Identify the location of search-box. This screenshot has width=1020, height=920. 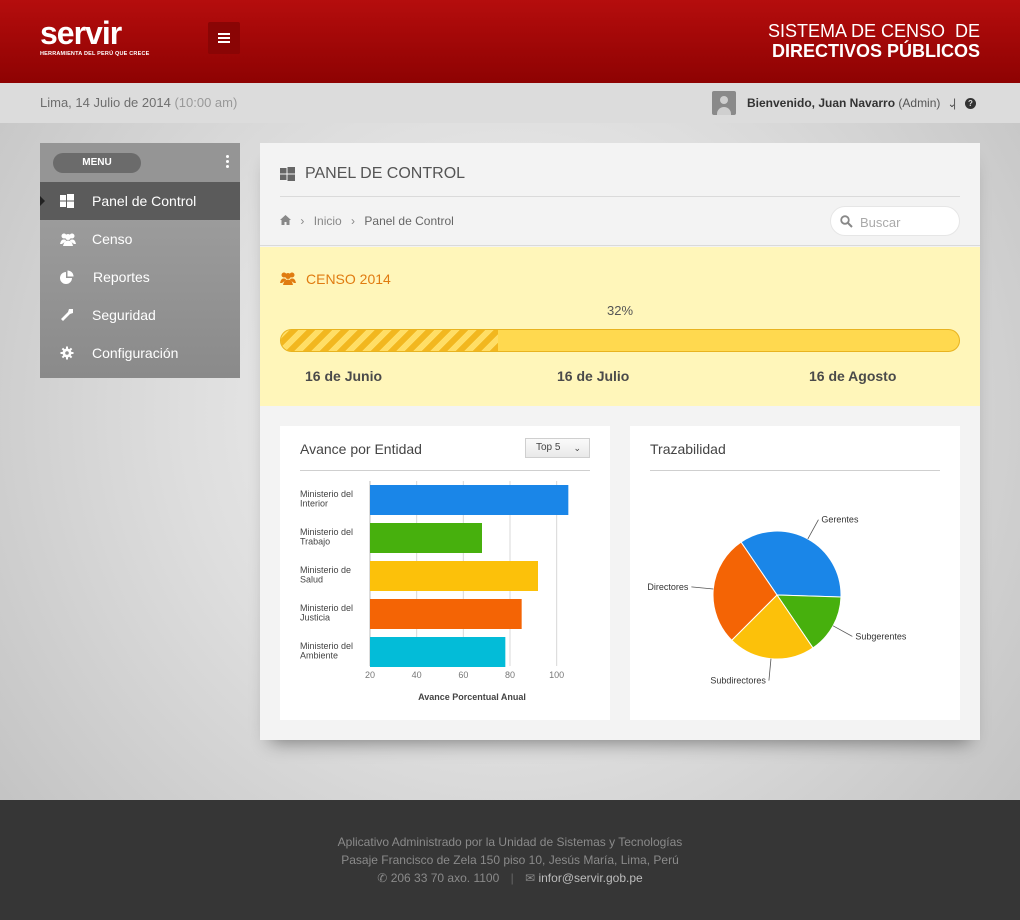
(895, 221).